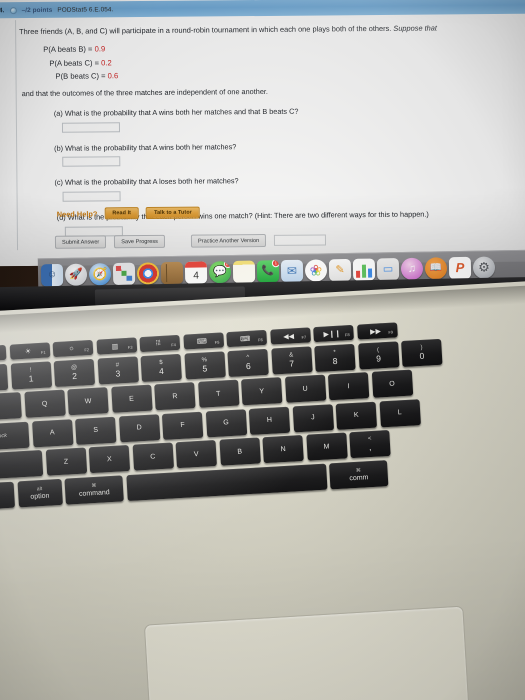 This screenshot has width=525, height=700. Describe the element at coordinates (248, 362) in the screenshot. I see `key-6: ^ 6` at that location.